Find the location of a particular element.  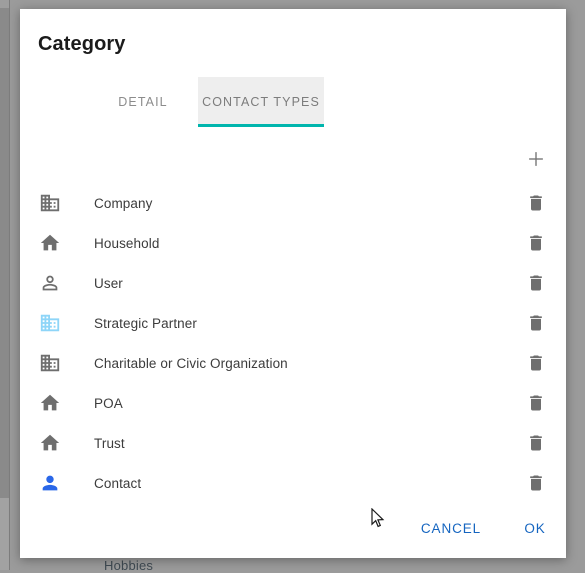

page-title: Category is located at coordinates (82, 44).